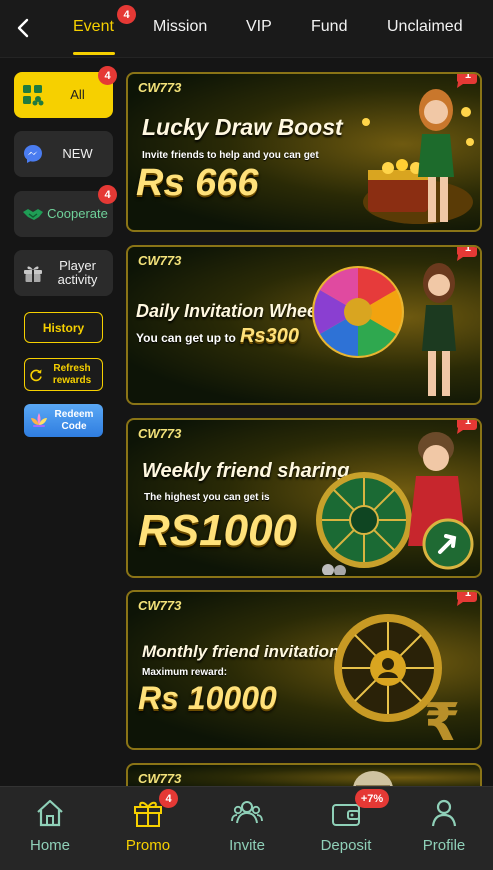 The height and width of the screenshot is (870, 493). I want to click on sidebar-item-label: Cooperate, so click(77, 213).